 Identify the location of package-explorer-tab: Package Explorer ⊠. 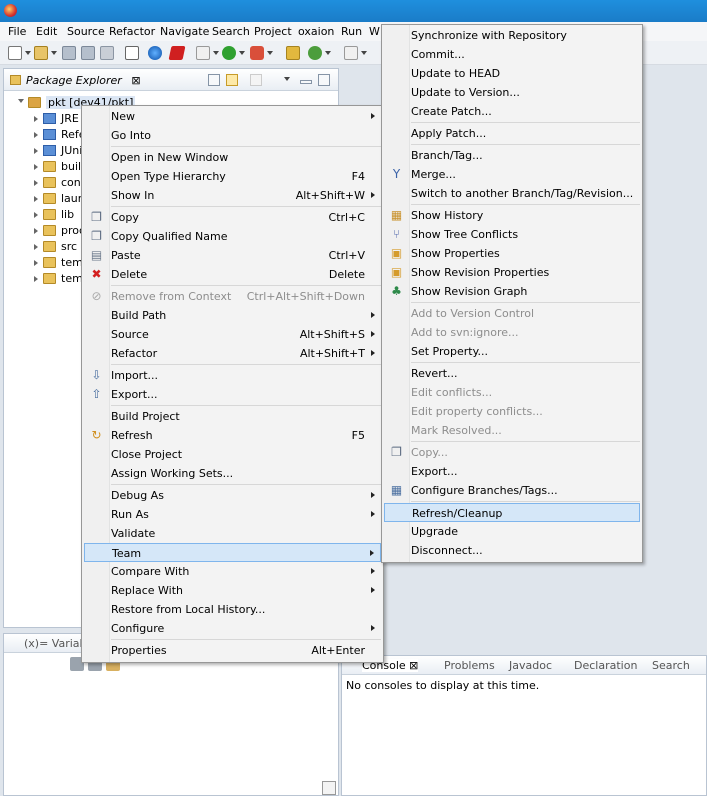
(83, 80).